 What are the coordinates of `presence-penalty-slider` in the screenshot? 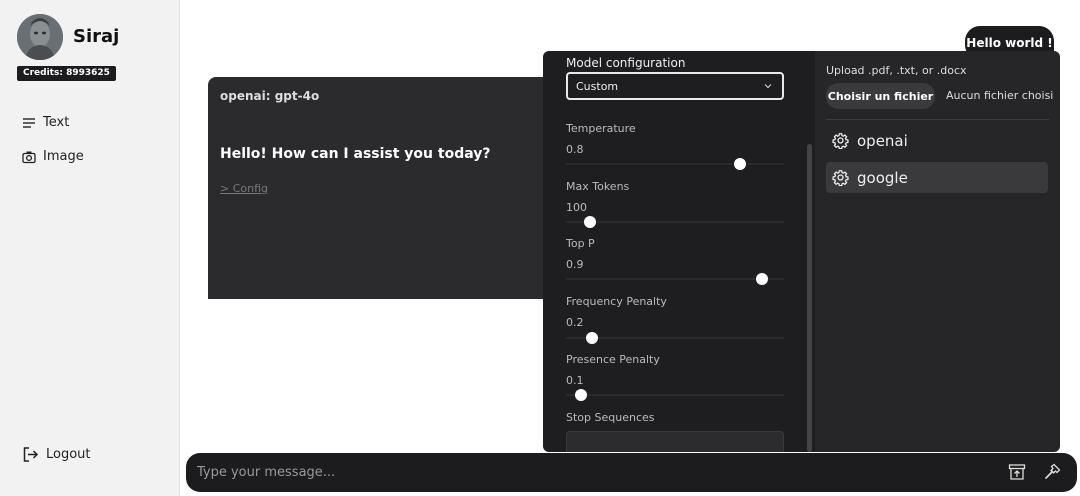 It's located at (675, 395).